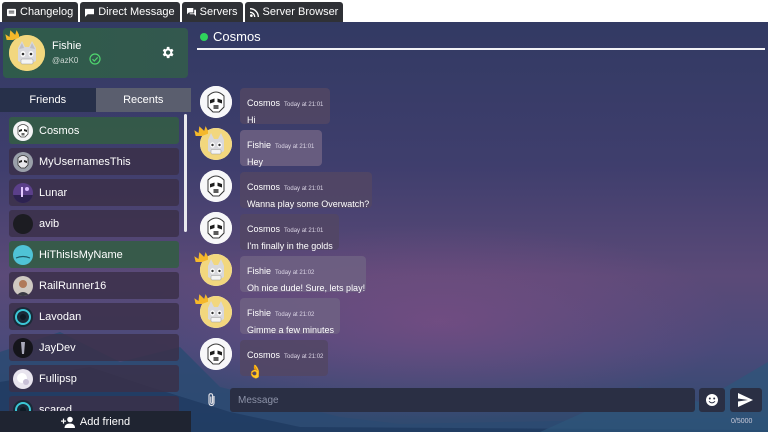  What do you see at coordinates (481, 49) in the screenshot?
I see `header-divider` at bounding box center [481, 49].